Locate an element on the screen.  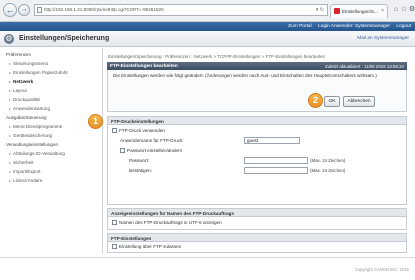
sidebar-item-security: Sicherheit is located at coordinates (21, 162).